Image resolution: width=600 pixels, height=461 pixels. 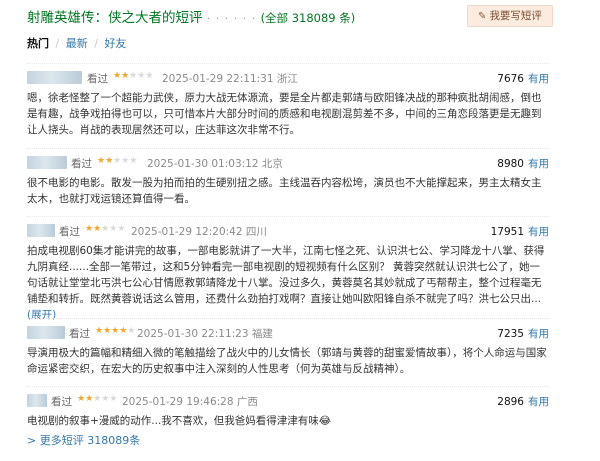 I want to click on total-count-link: (全部 318089 条), so click(x=308, y=18).